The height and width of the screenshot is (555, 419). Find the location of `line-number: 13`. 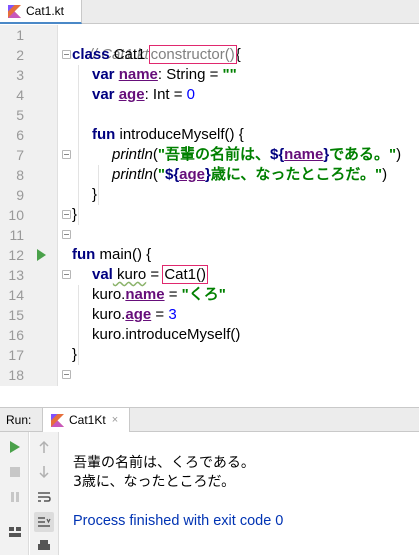

line-number: 13 is located at coordinates (16, 275).